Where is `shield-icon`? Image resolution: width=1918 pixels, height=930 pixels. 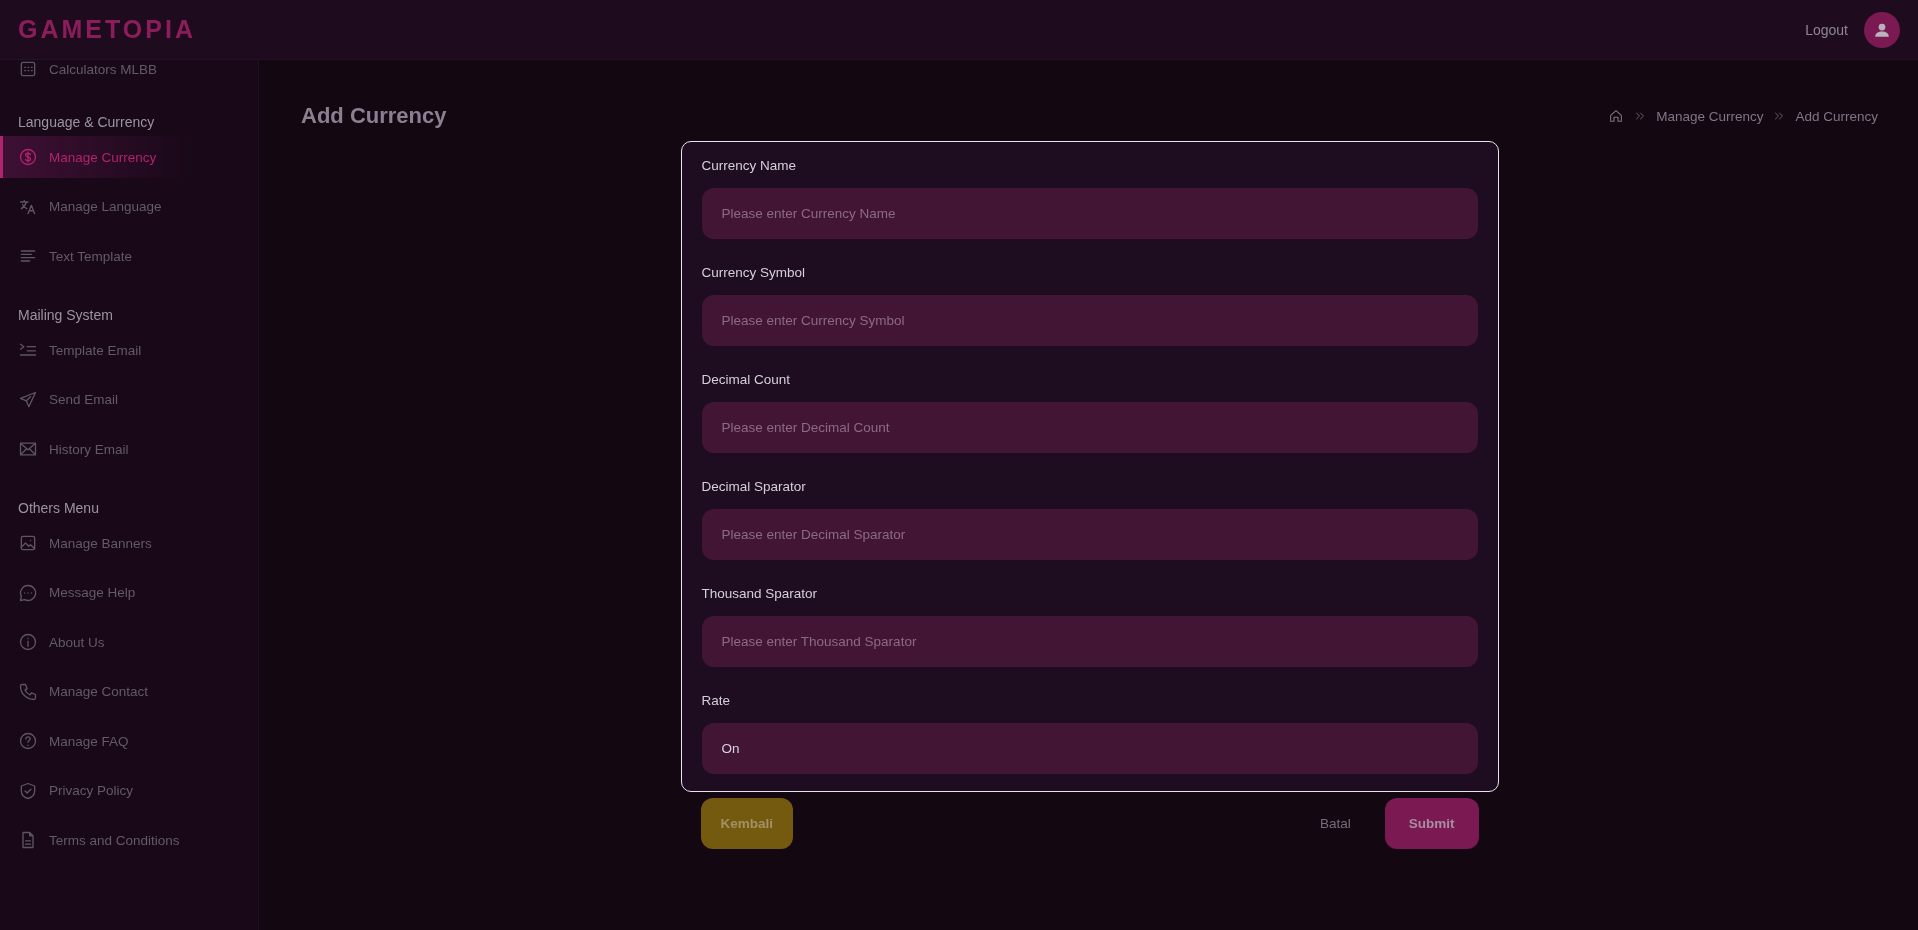 shield-icon is located at coordinates (28, 790).